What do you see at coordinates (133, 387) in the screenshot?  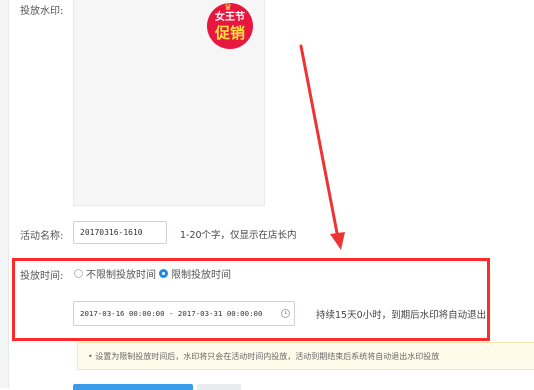 I see `submit-button` at bounding box center [133, 387].